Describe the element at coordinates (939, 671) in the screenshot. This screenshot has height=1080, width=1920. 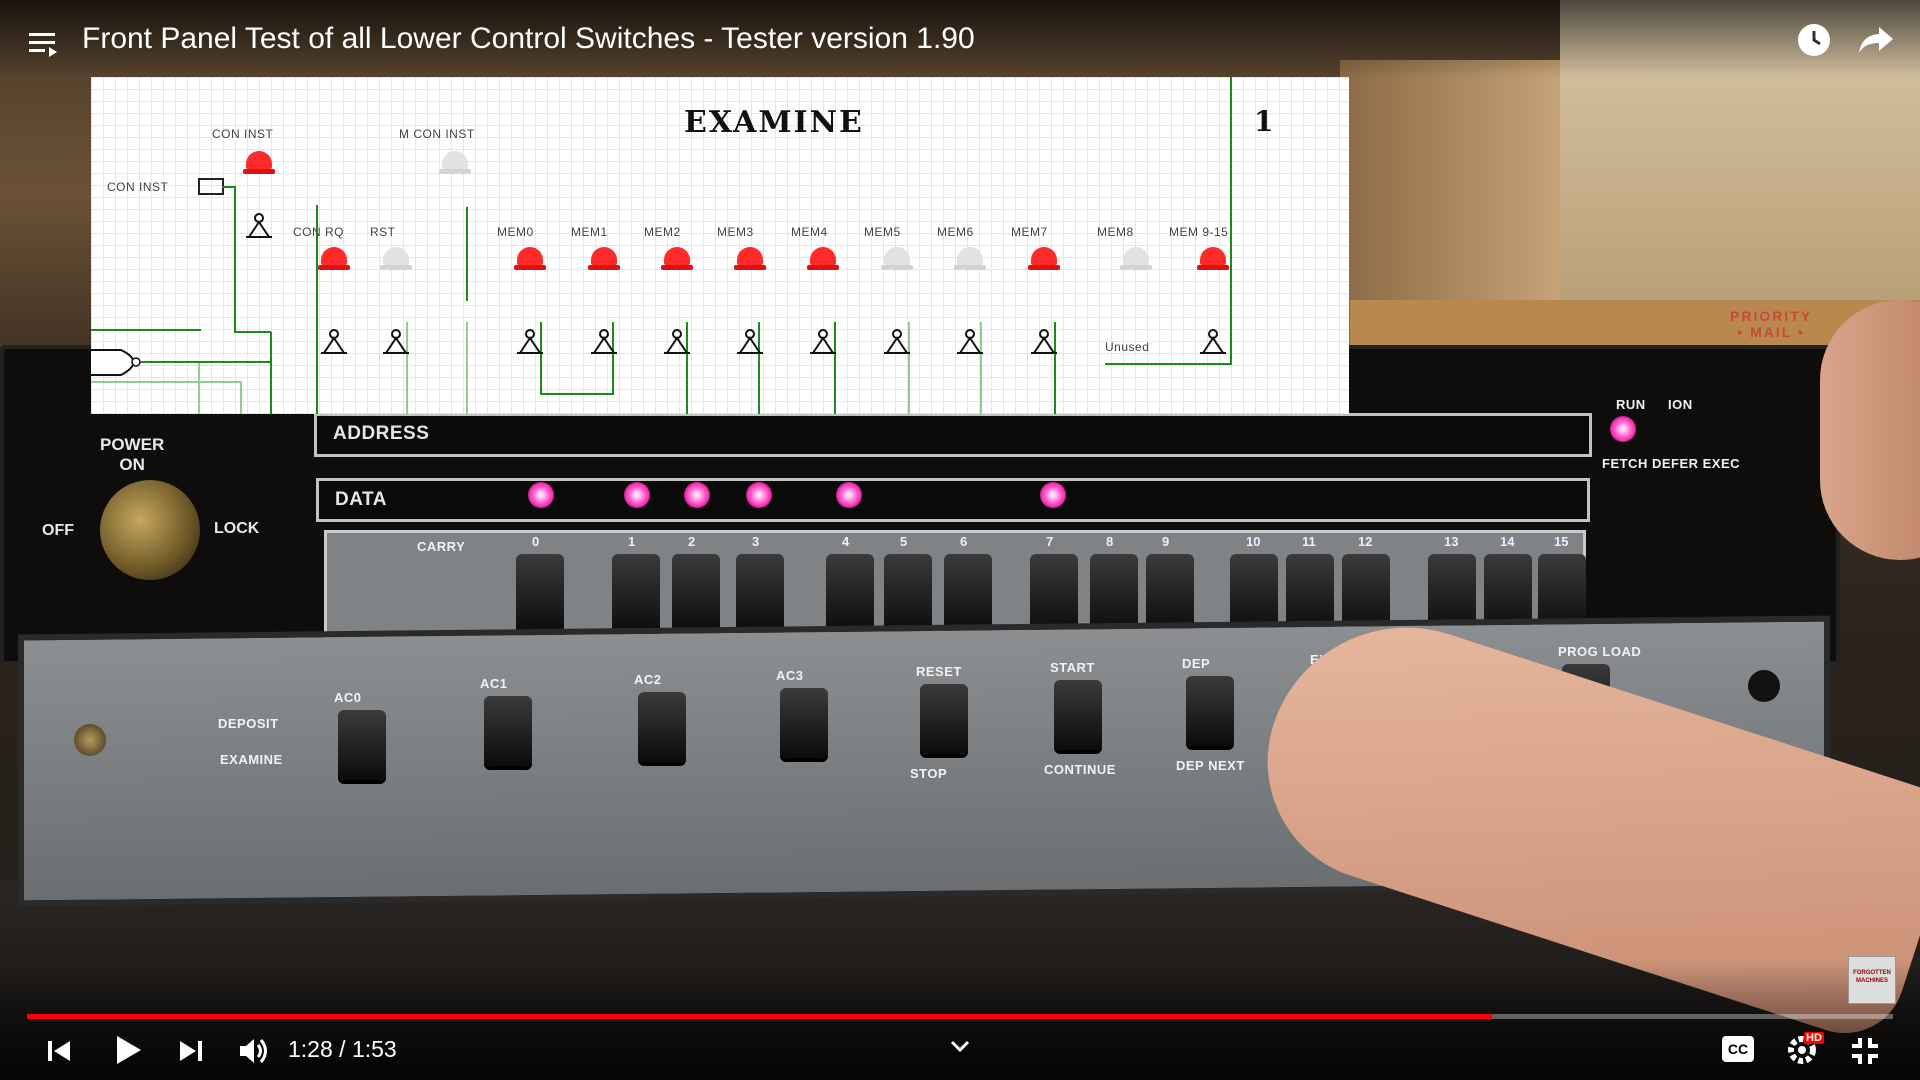
I see `control-label-top: RESET` at that location.